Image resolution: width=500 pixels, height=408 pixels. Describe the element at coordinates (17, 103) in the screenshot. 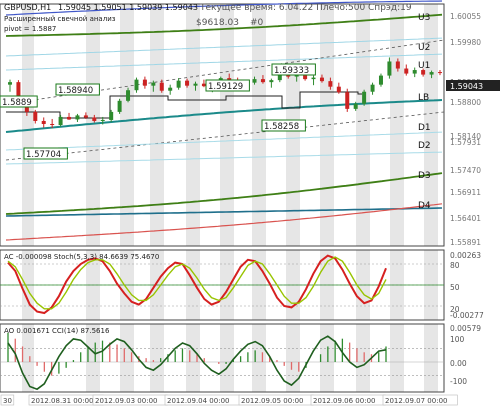

I see `price-marker-label: 1.5889` at that location.